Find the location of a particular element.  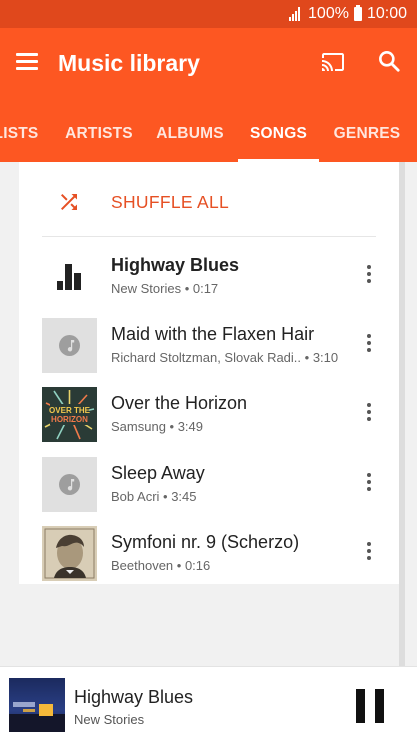

song-title: Maid with the Flaxen Hair is located at coordinates (213, 334).